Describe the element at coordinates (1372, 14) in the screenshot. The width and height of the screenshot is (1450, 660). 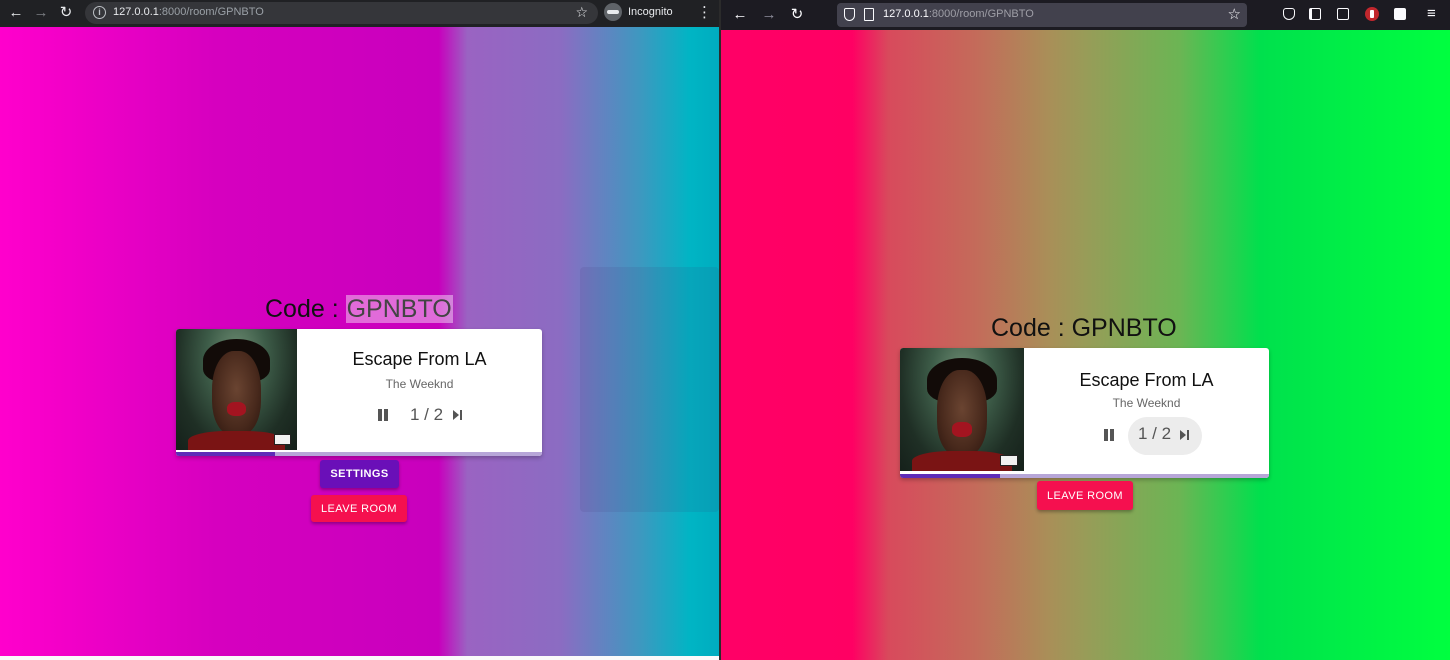
I see `ublock-icon` at that location.